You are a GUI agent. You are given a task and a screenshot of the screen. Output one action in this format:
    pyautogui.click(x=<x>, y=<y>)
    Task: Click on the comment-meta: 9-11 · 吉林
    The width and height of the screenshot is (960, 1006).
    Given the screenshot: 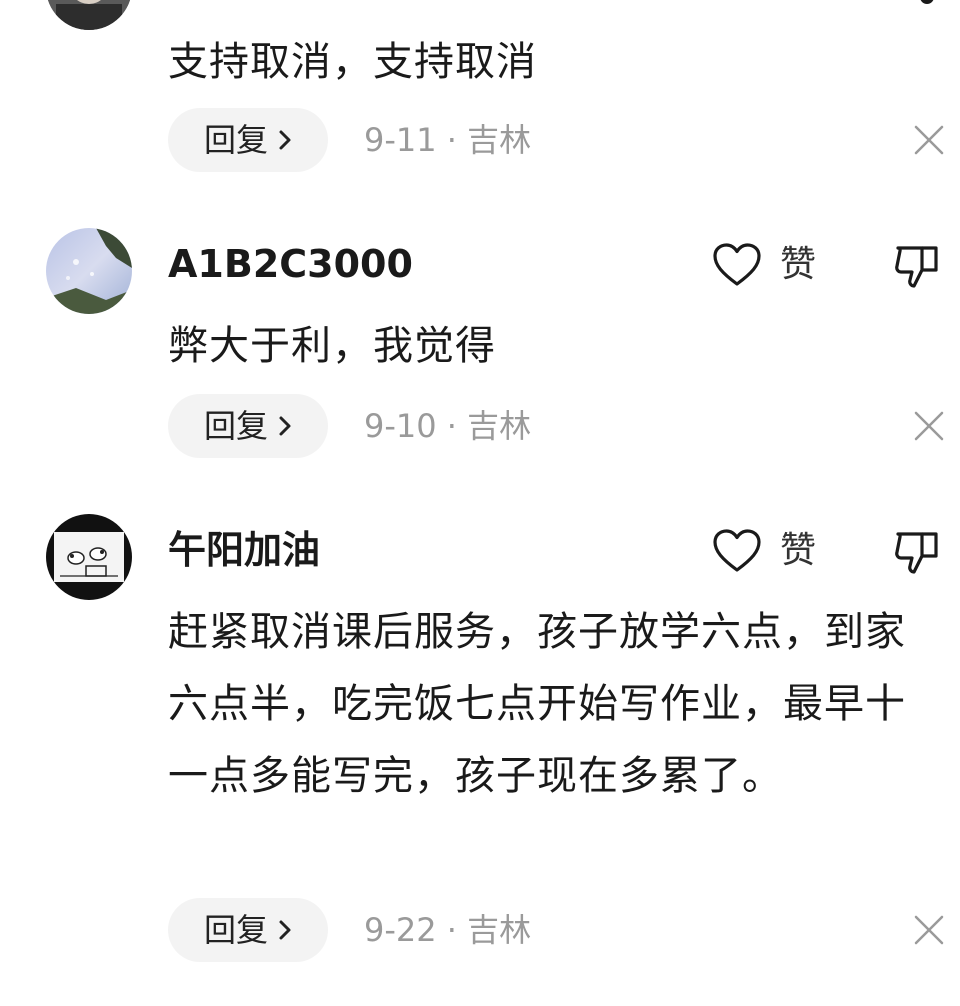 What is the action you would take?
    pyautogui.click(x=447, y=140)
    